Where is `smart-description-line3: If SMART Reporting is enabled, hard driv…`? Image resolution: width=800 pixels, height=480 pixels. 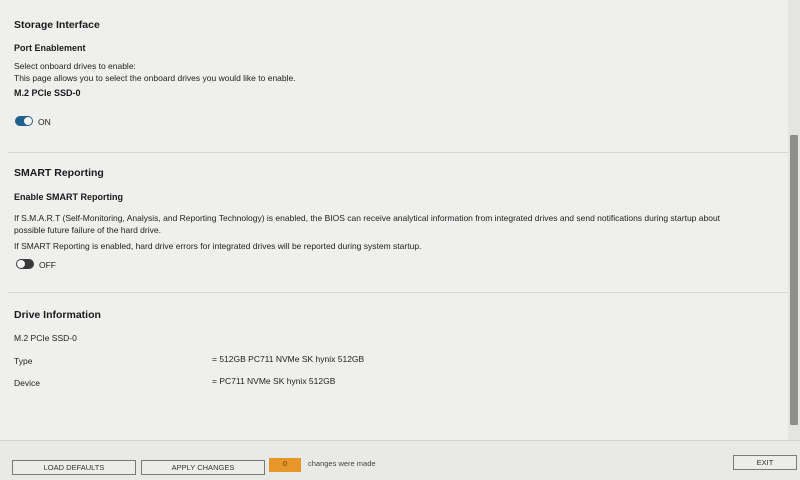
smart-description-line3: If SMART Reporting is enabled, hard driv… is located at coordinates (218, 246).